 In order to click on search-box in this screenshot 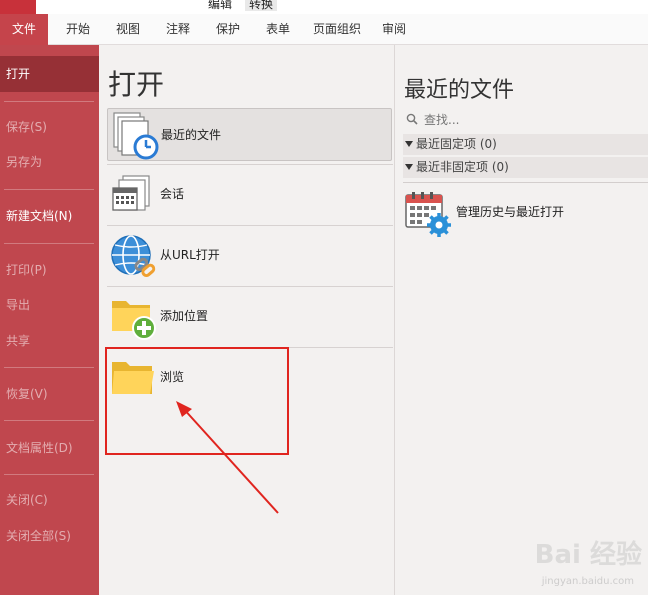, I will do `click(522, 120)`.